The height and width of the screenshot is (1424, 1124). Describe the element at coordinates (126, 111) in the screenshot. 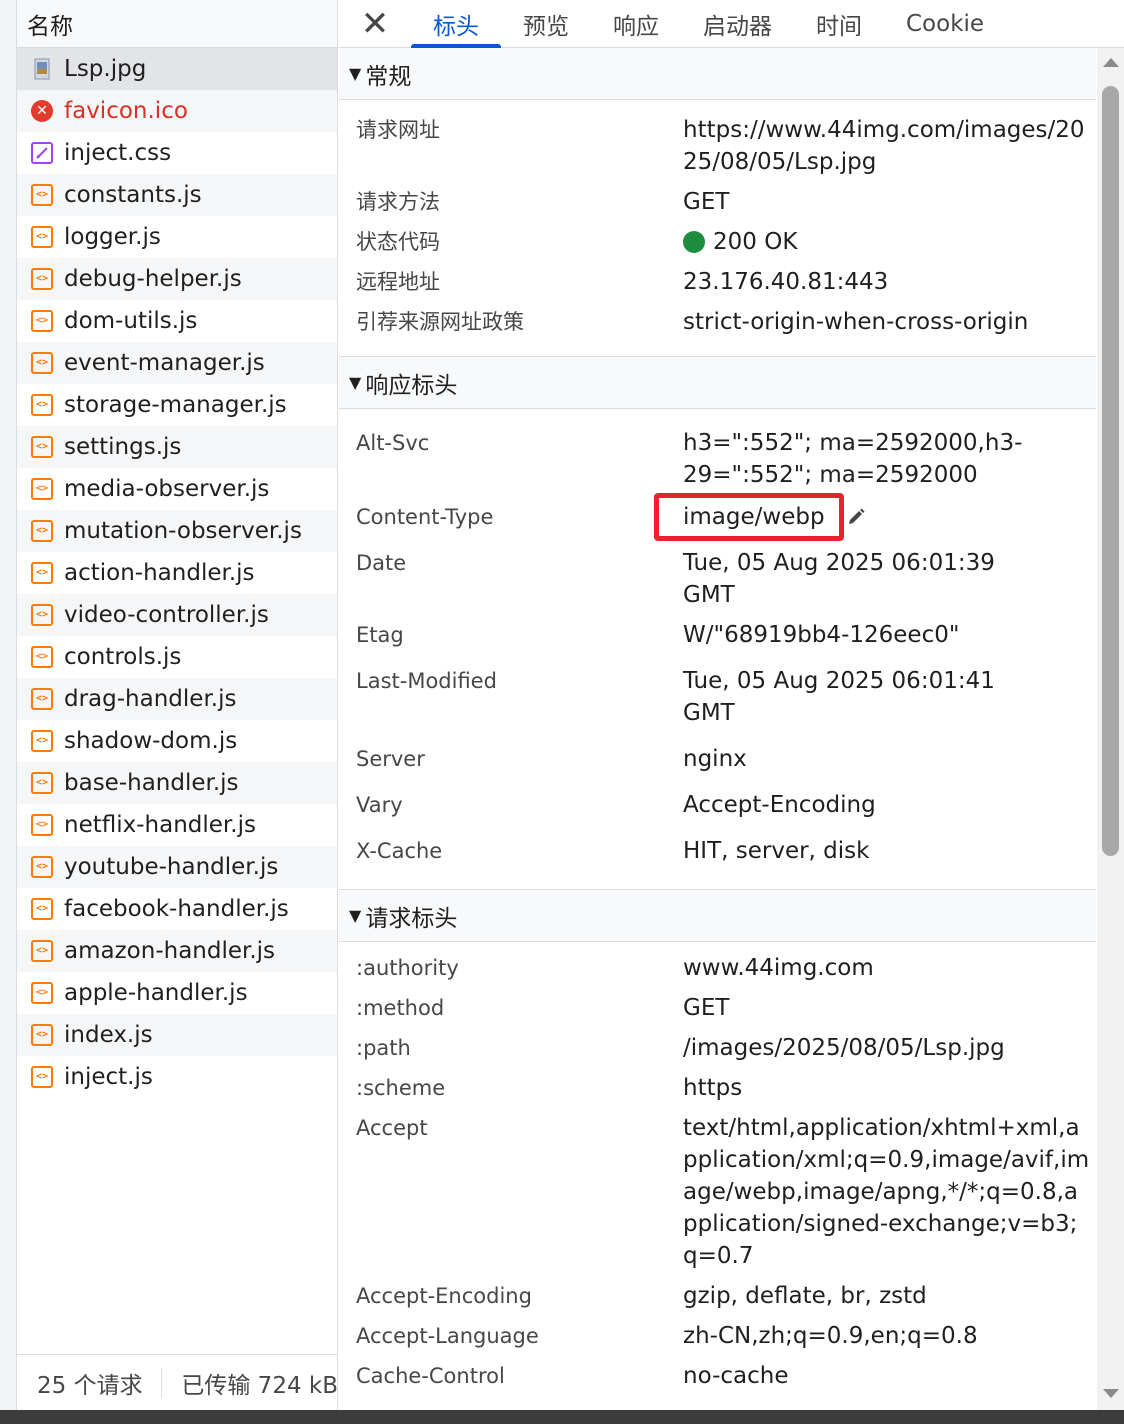

I see `request-file-name: favicon.ico` at that location.